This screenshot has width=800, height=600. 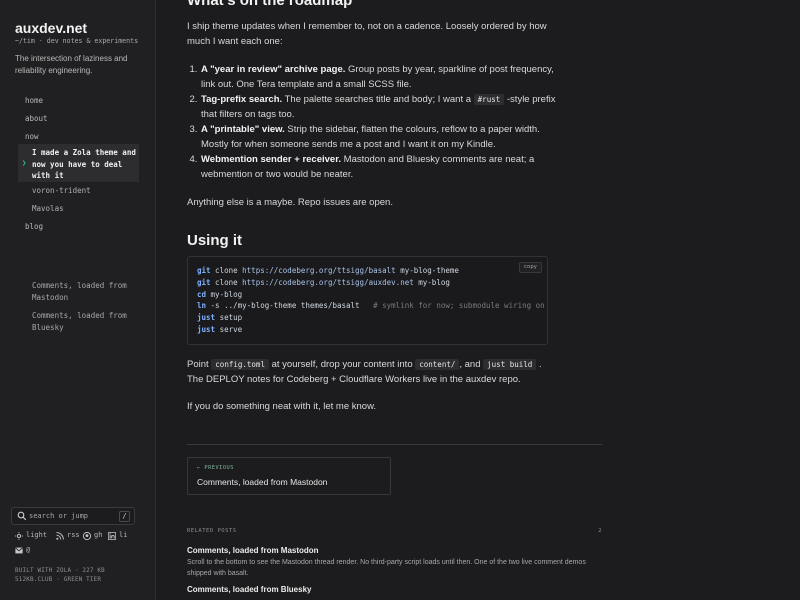 What do you see at coordinates (212, 531) in the screenshot?
I see `related-heading-label: RELATED POSTS` at bounding box center [212, 531].